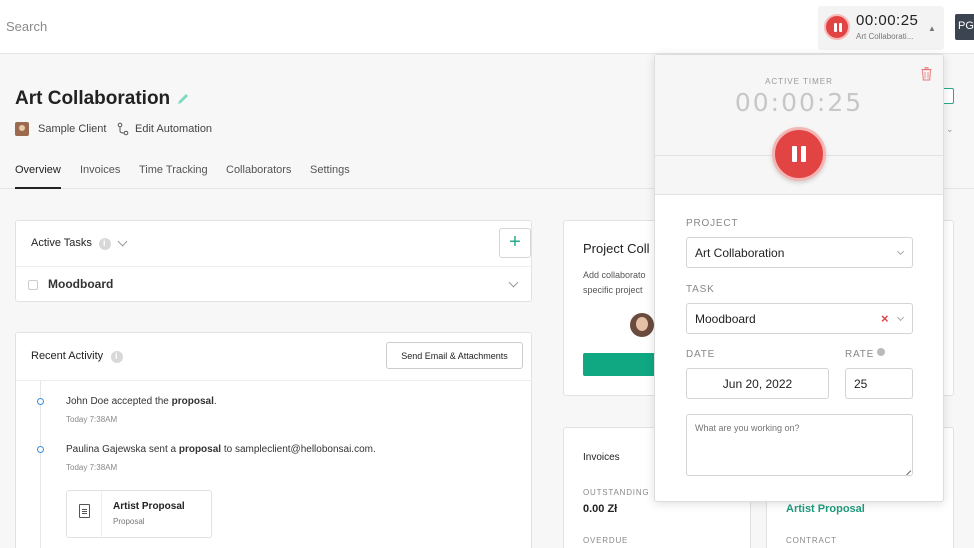 The width and height of the screenshot is (974, 548). What do you see at coordinates (725, 319) in the screenshot?
I see `task-value: Moodboard` at bounding box center [725, 319].